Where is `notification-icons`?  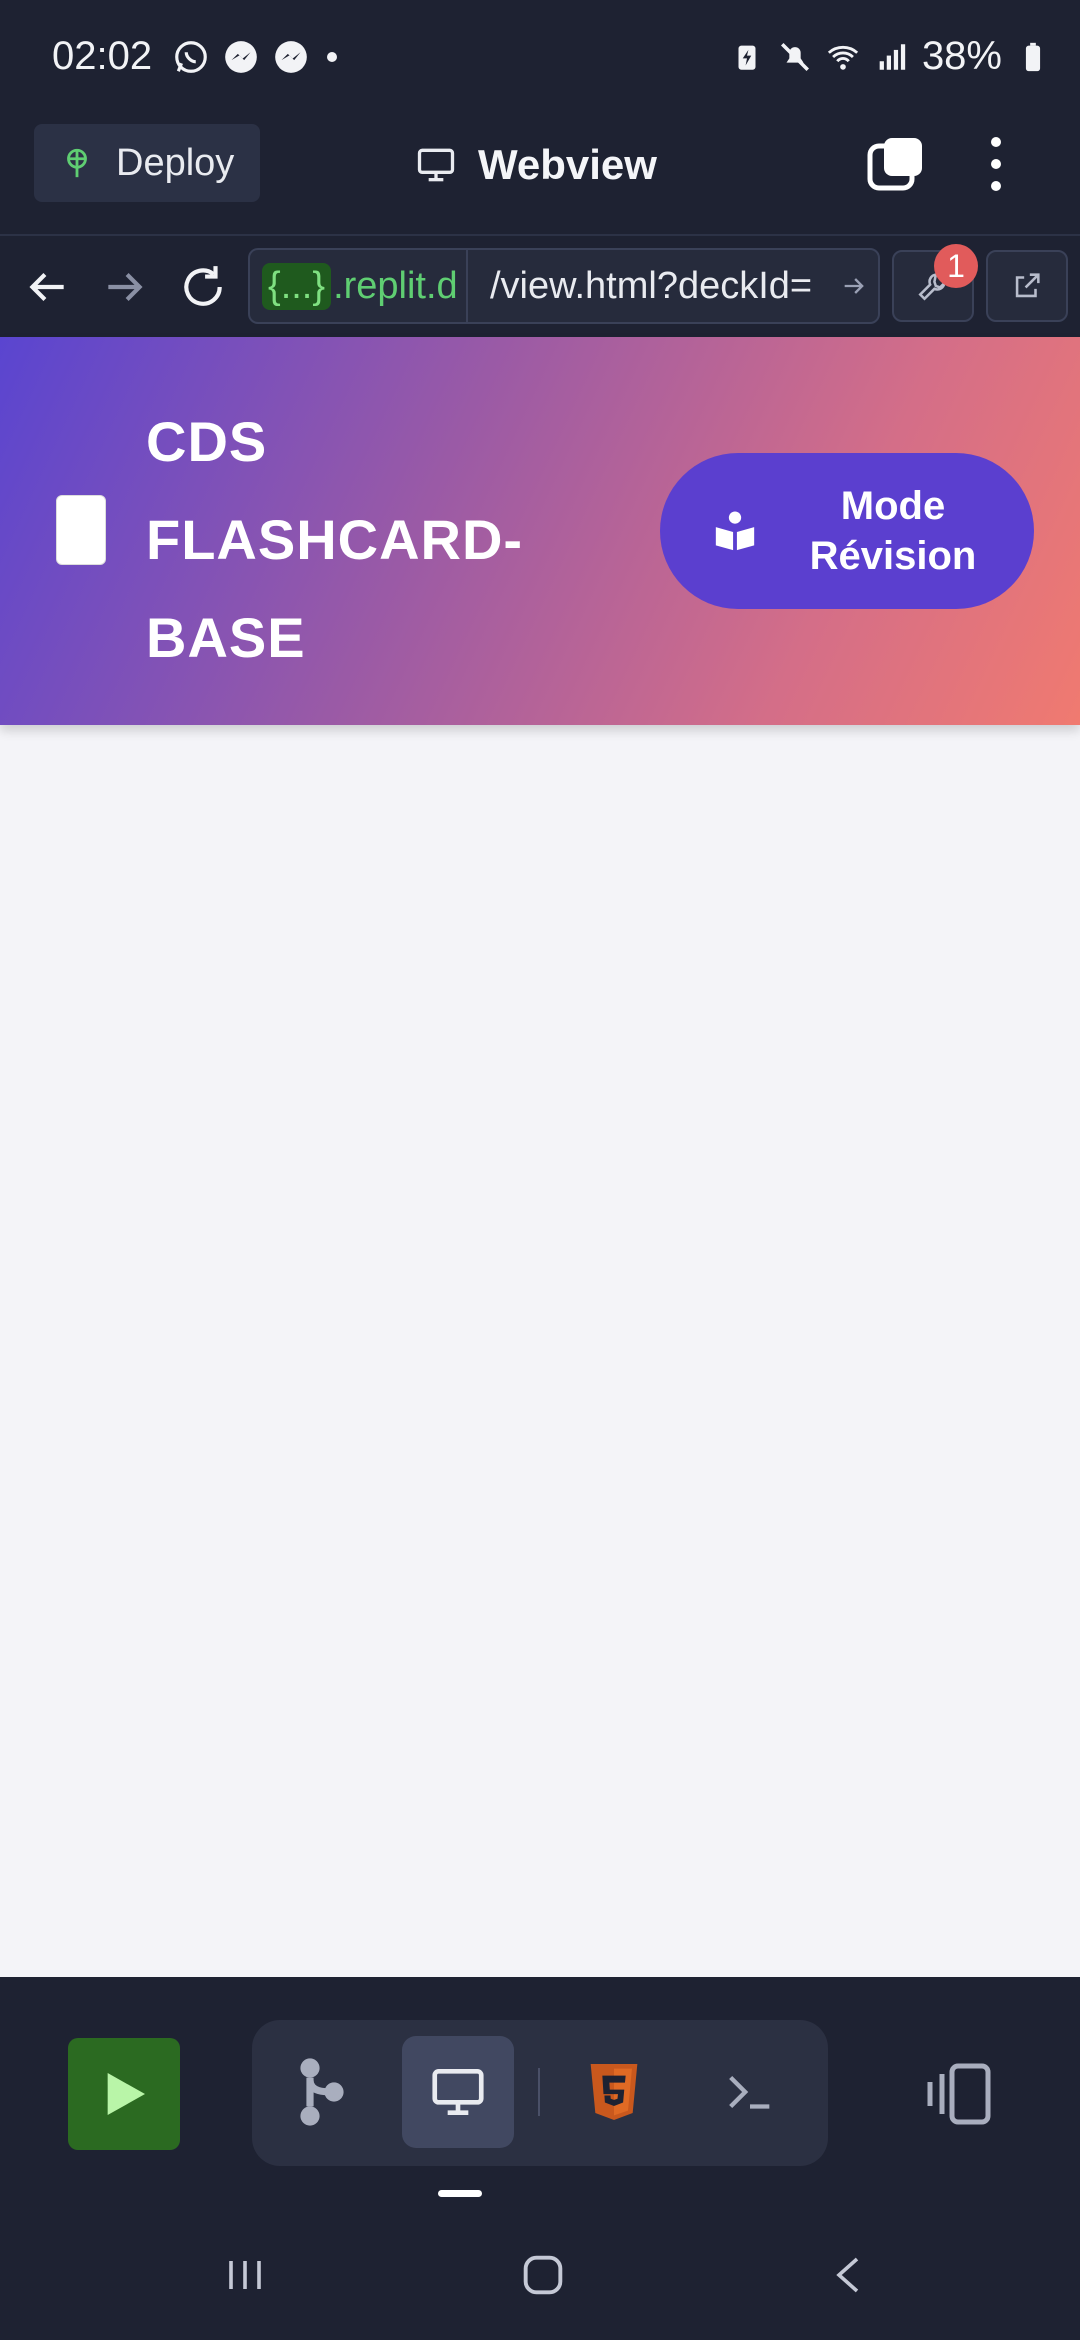 notification-icons is located at coordinates (257, 57).